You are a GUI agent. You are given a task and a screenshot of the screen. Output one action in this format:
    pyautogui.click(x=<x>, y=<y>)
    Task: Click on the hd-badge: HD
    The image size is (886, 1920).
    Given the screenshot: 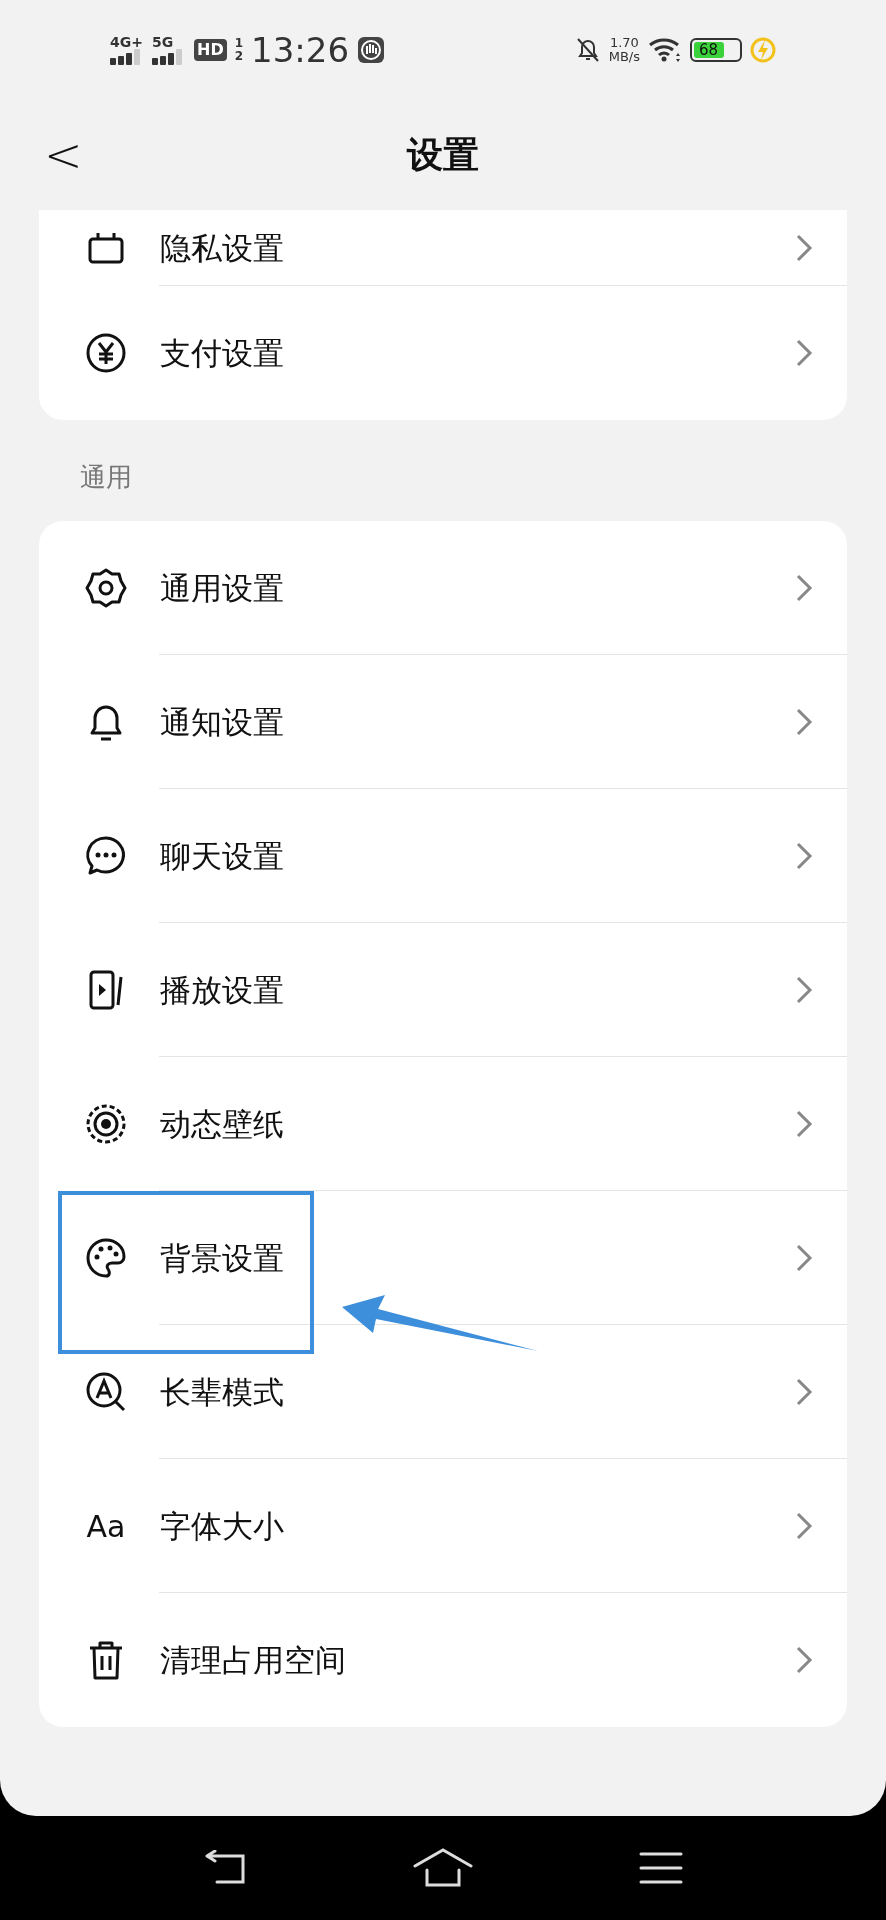 What is the action you would take?
    pyautogui.click(x=210, y=50)
    